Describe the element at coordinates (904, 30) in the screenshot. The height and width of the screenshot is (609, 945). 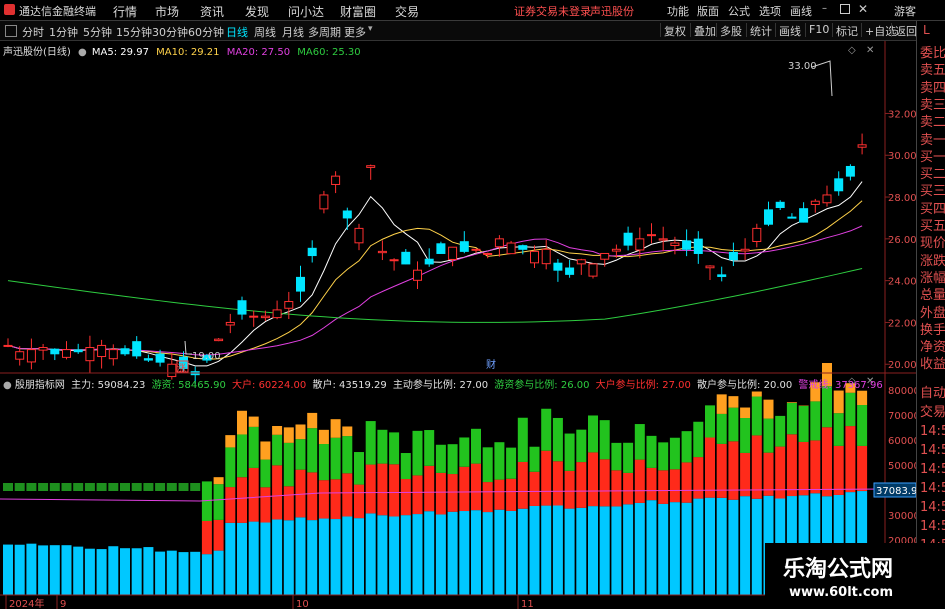
I see `back-button: 返回` at that location.